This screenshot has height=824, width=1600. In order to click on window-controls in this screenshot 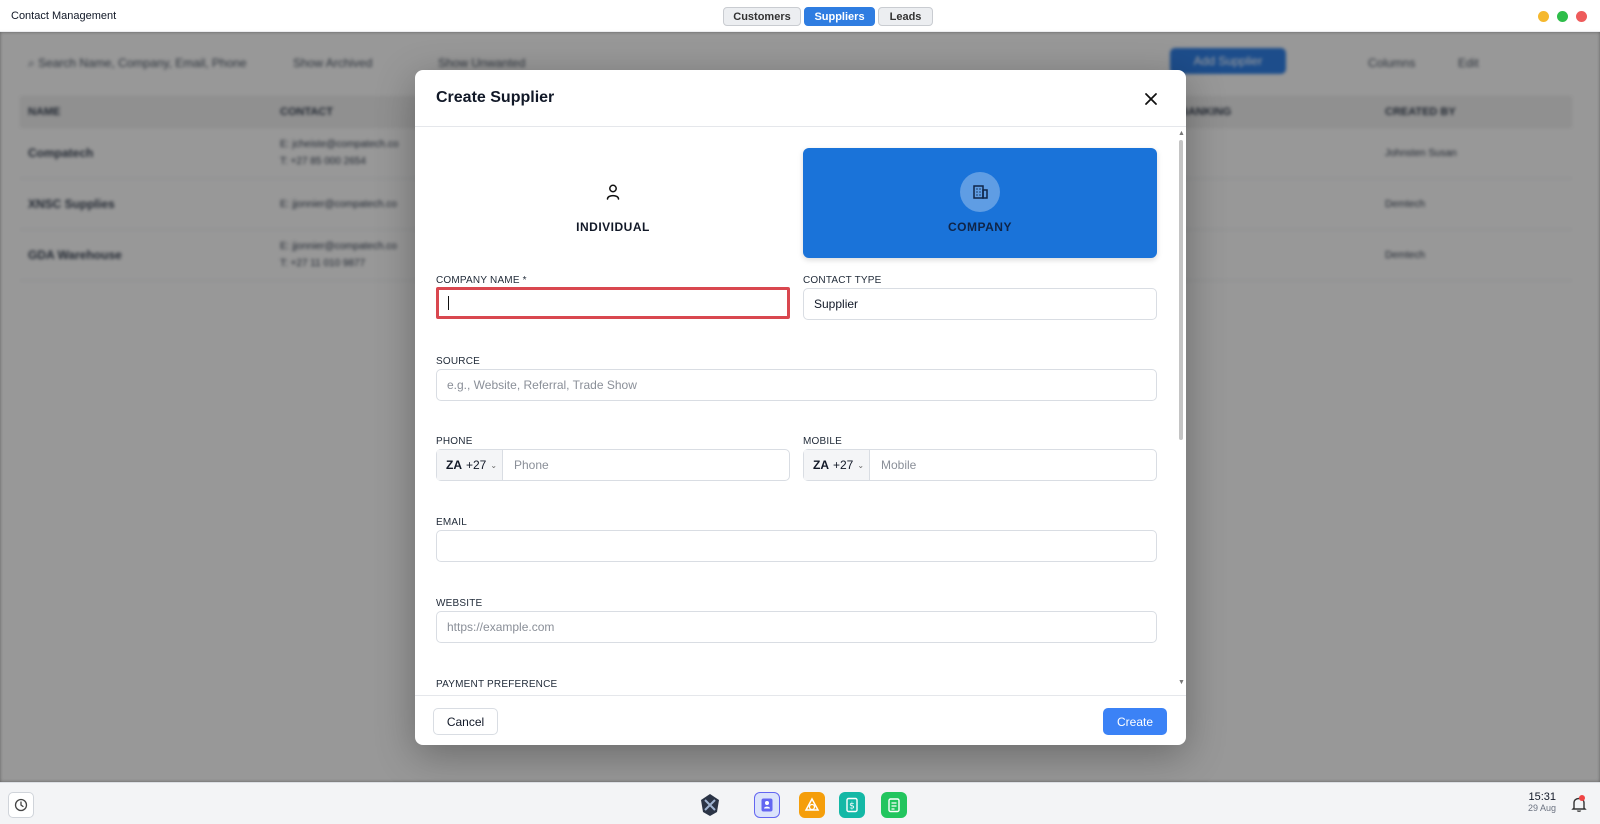, I will do `click(1562, 16)`.